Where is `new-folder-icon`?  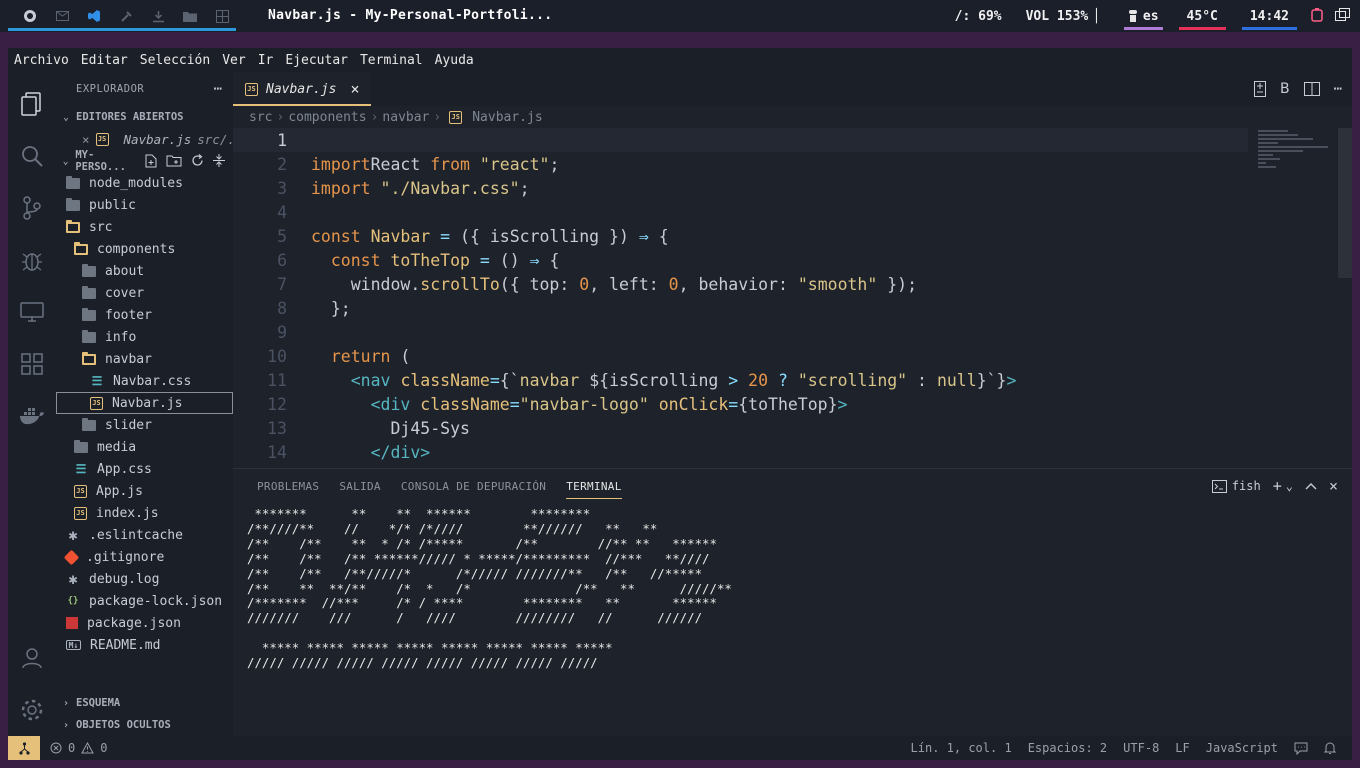
new-folder-icon is located at coordinates (174, 160).